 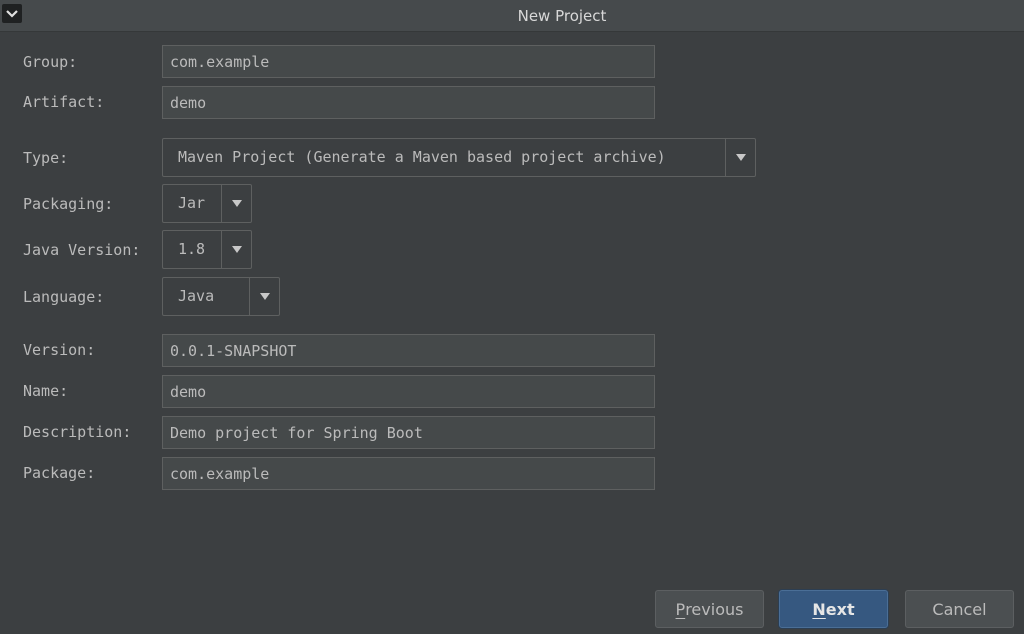 I want to click on name-field, so click(x=408, y=391).